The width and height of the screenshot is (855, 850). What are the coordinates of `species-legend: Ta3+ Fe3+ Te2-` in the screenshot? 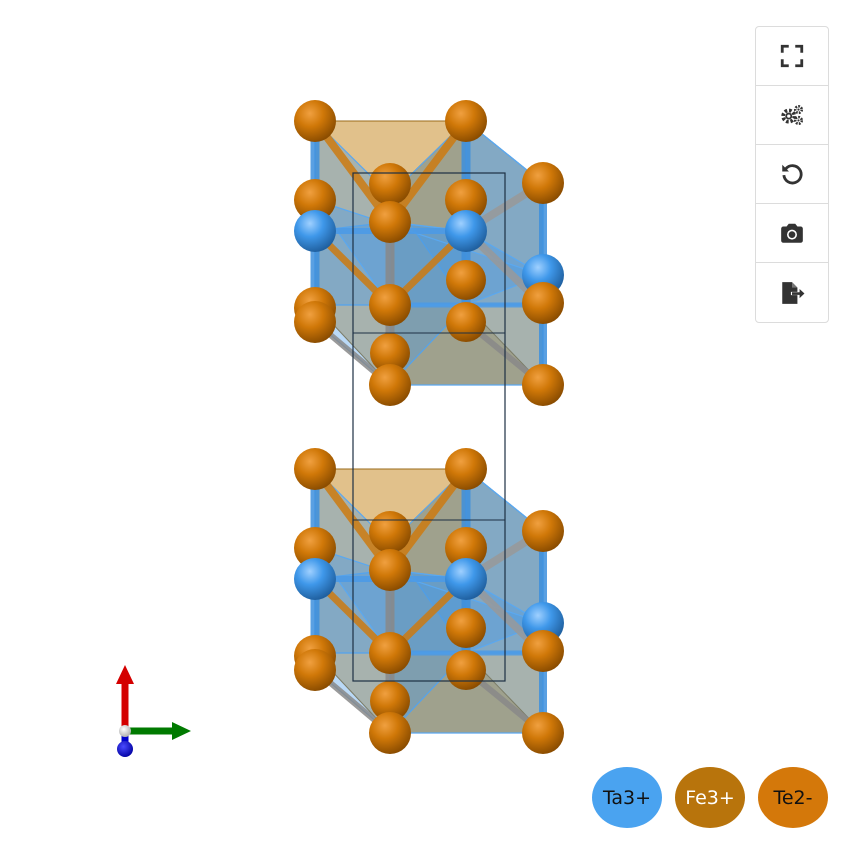 It's located at (710, 798).